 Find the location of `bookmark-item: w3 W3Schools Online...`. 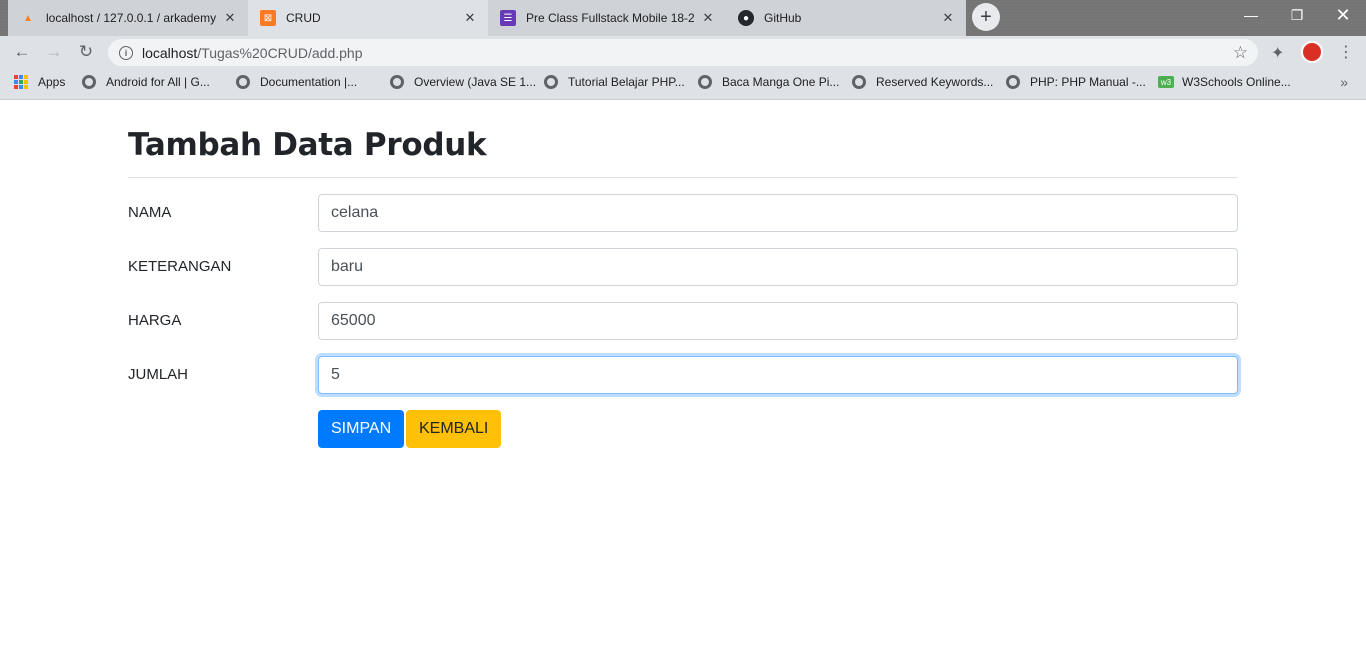

bookmark-item: w3 W3Schools Online... is located at coordinates (1224, 82).